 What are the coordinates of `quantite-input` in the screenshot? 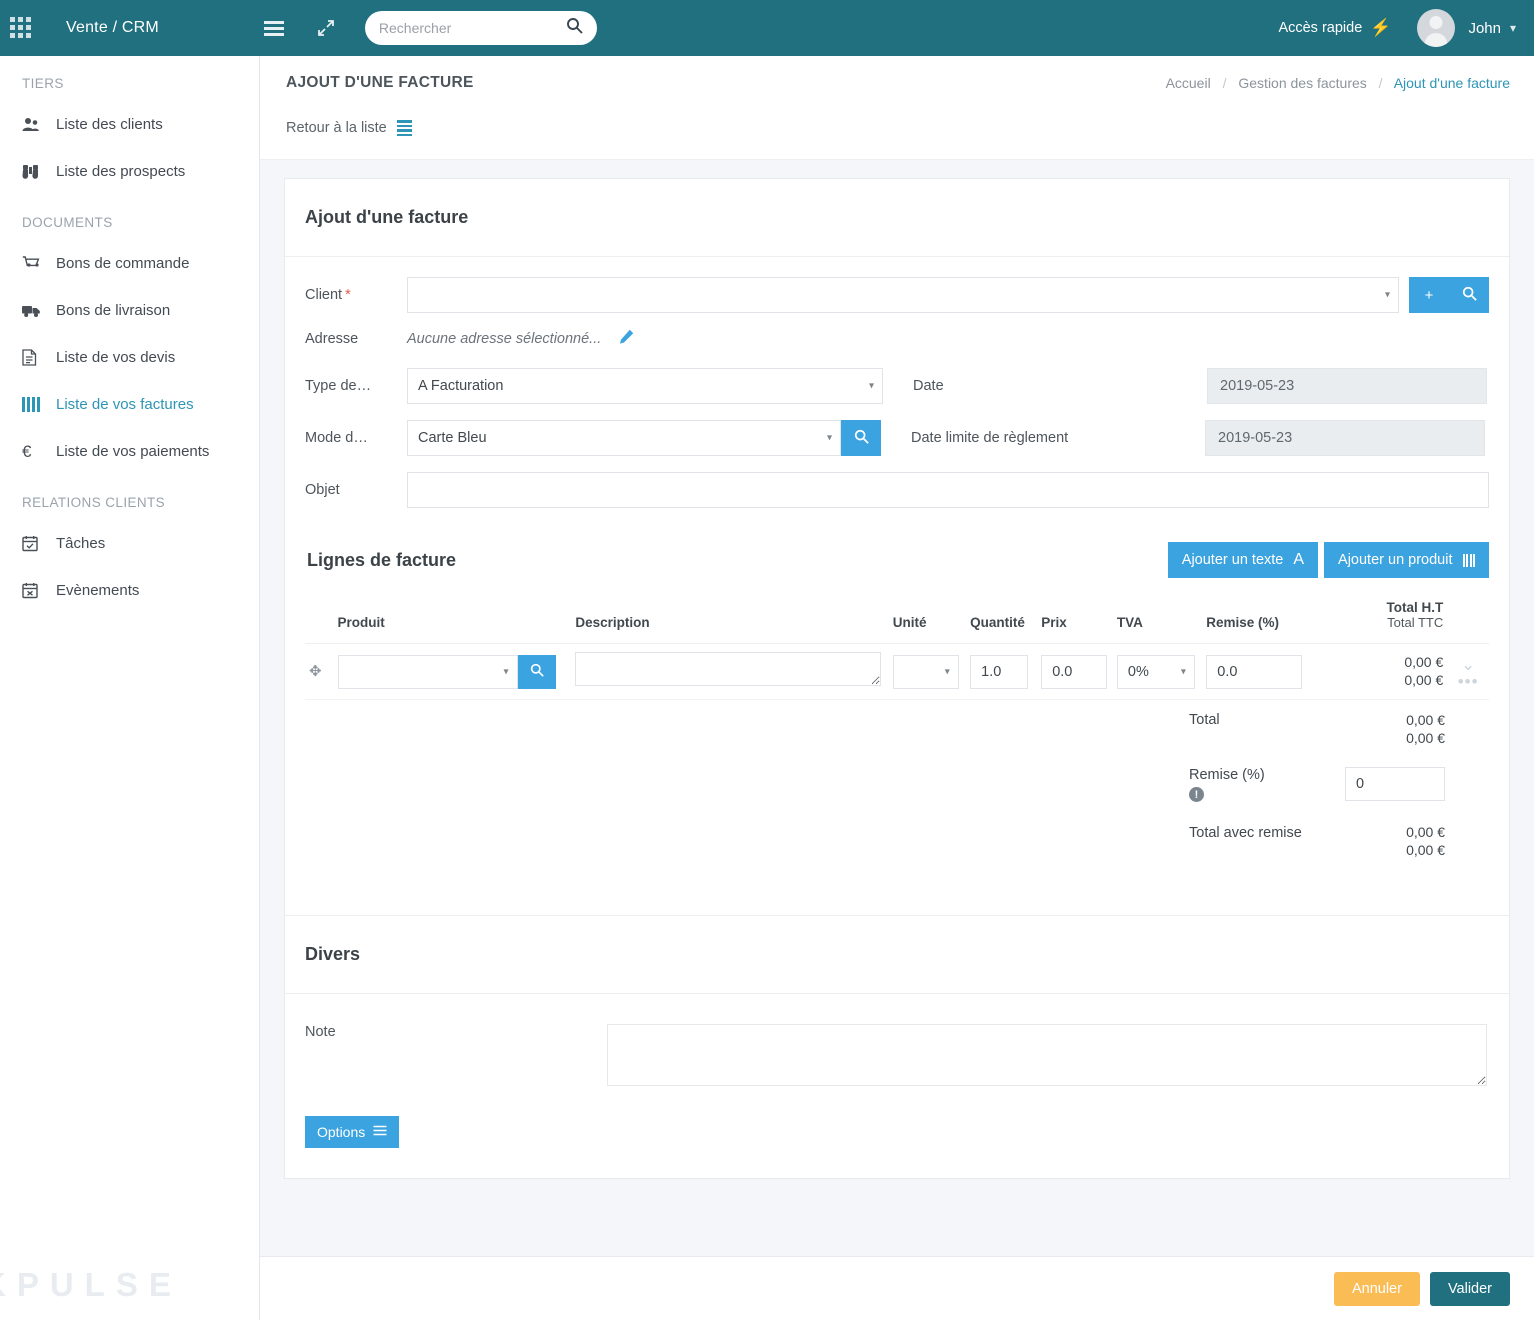 It's located at (999, 671).